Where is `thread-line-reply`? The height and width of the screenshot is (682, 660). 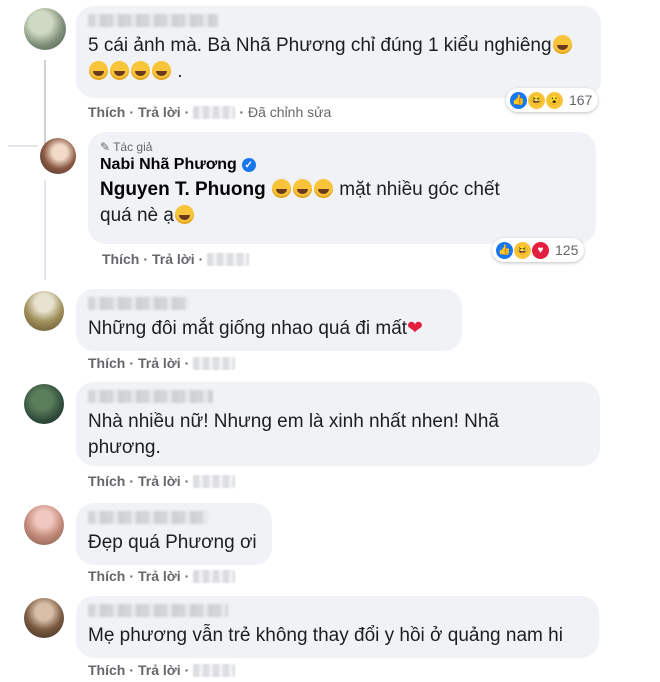
thread-line-reply is located at coordinates (45, 230).